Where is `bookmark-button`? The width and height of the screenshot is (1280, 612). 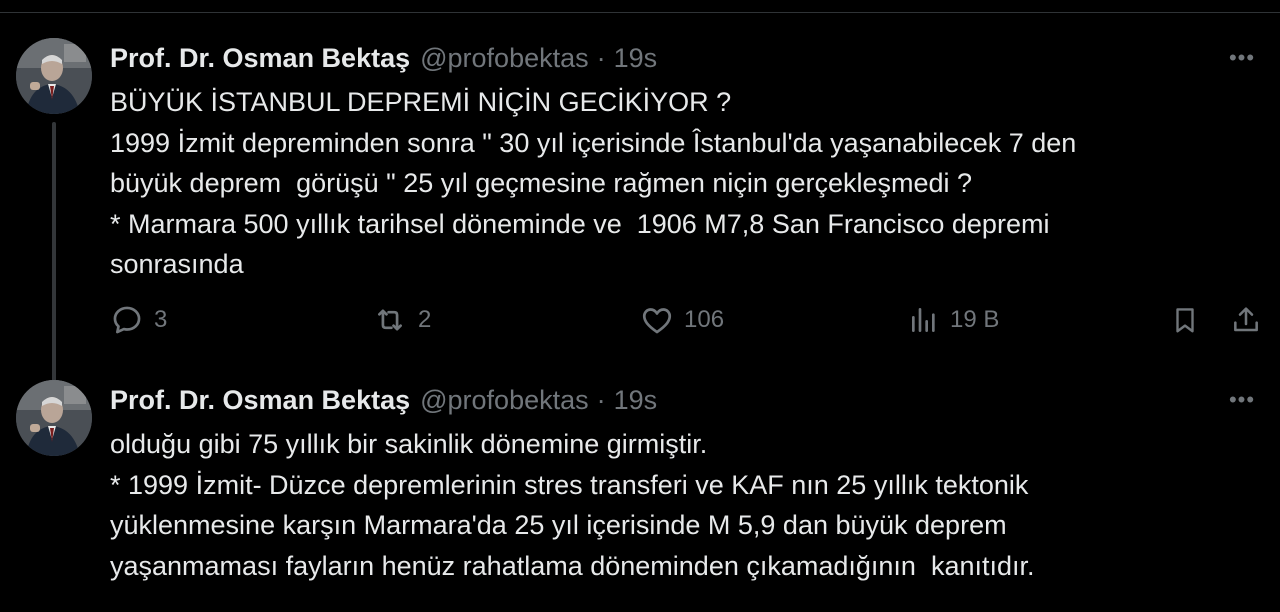
bookmark-button is located at coordinates (1185, 320).